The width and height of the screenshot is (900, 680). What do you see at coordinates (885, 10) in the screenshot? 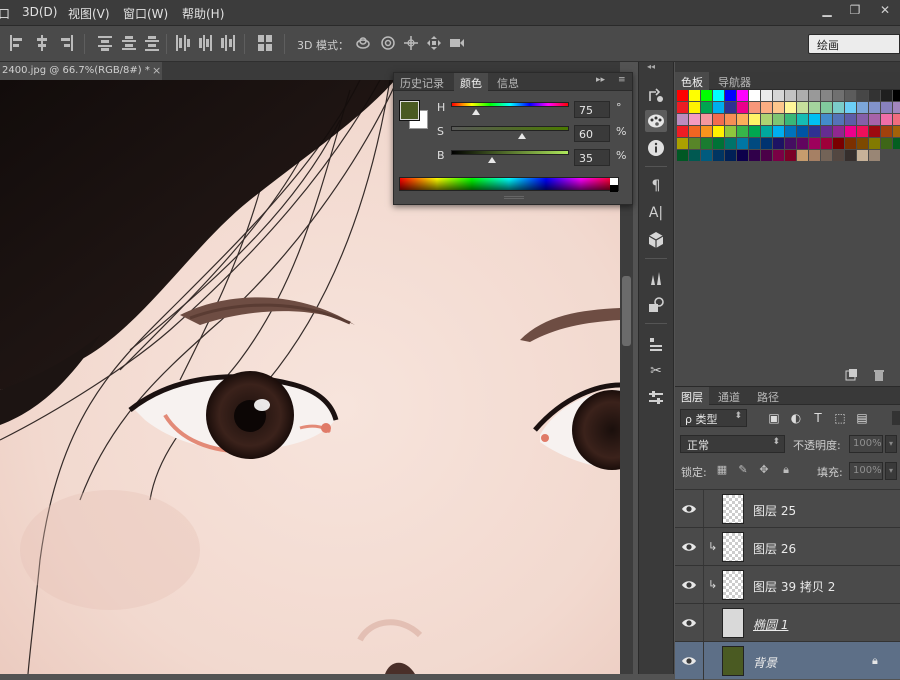
I see `close-icon: ✕` at bounding box center [885, 10].